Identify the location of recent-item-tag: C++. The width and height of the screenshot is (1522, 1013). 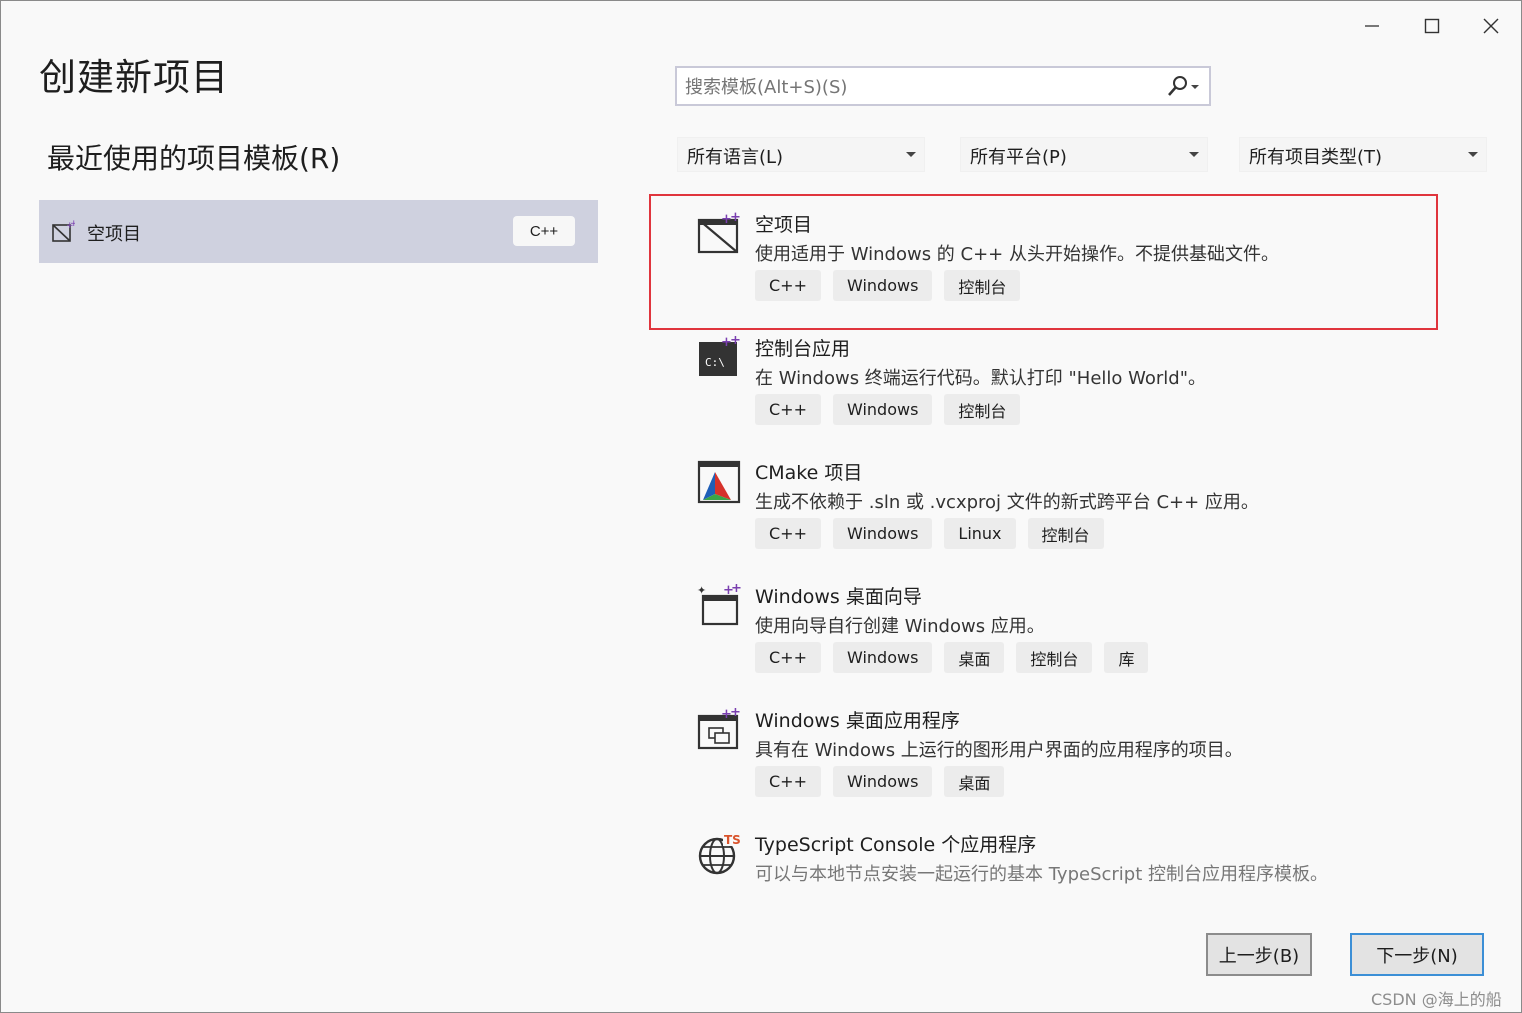
(544, 231).